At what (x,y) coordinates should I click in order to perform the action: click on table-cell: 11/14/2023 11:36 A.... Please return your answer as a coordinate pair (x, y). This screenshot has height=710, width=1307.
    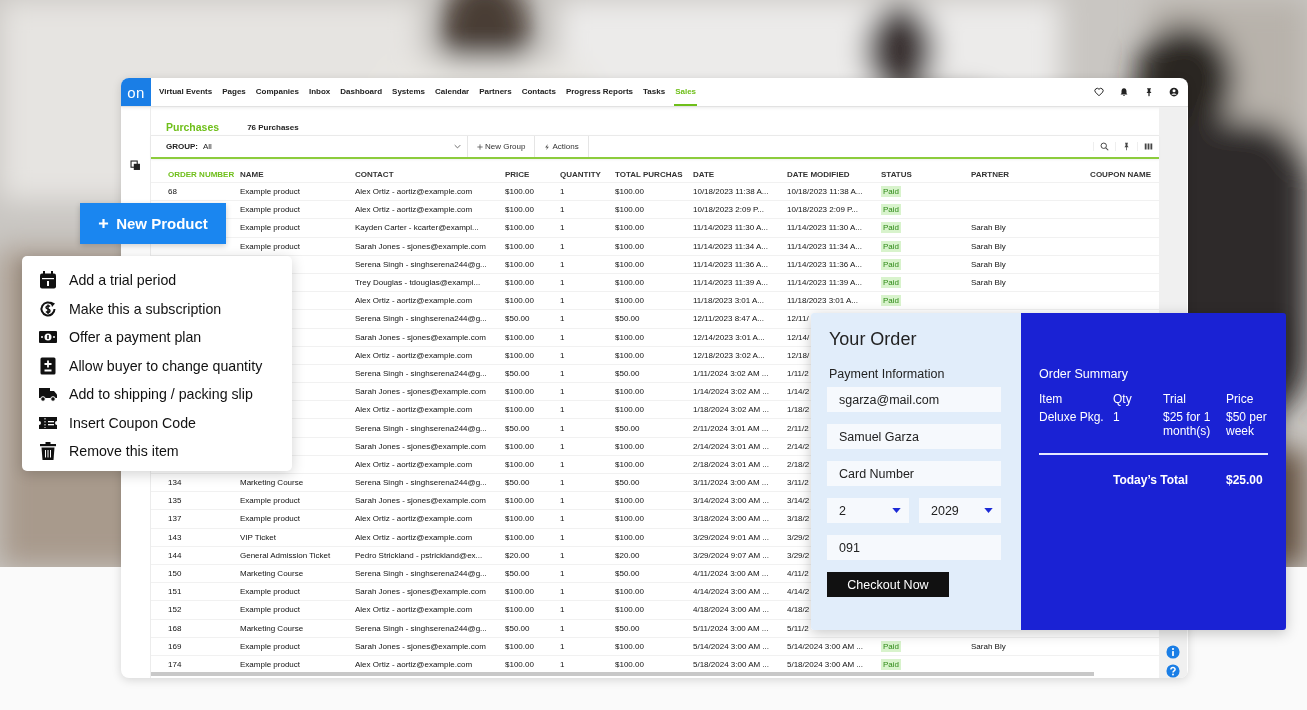
    Looking at the image, I should click on (730, 264).